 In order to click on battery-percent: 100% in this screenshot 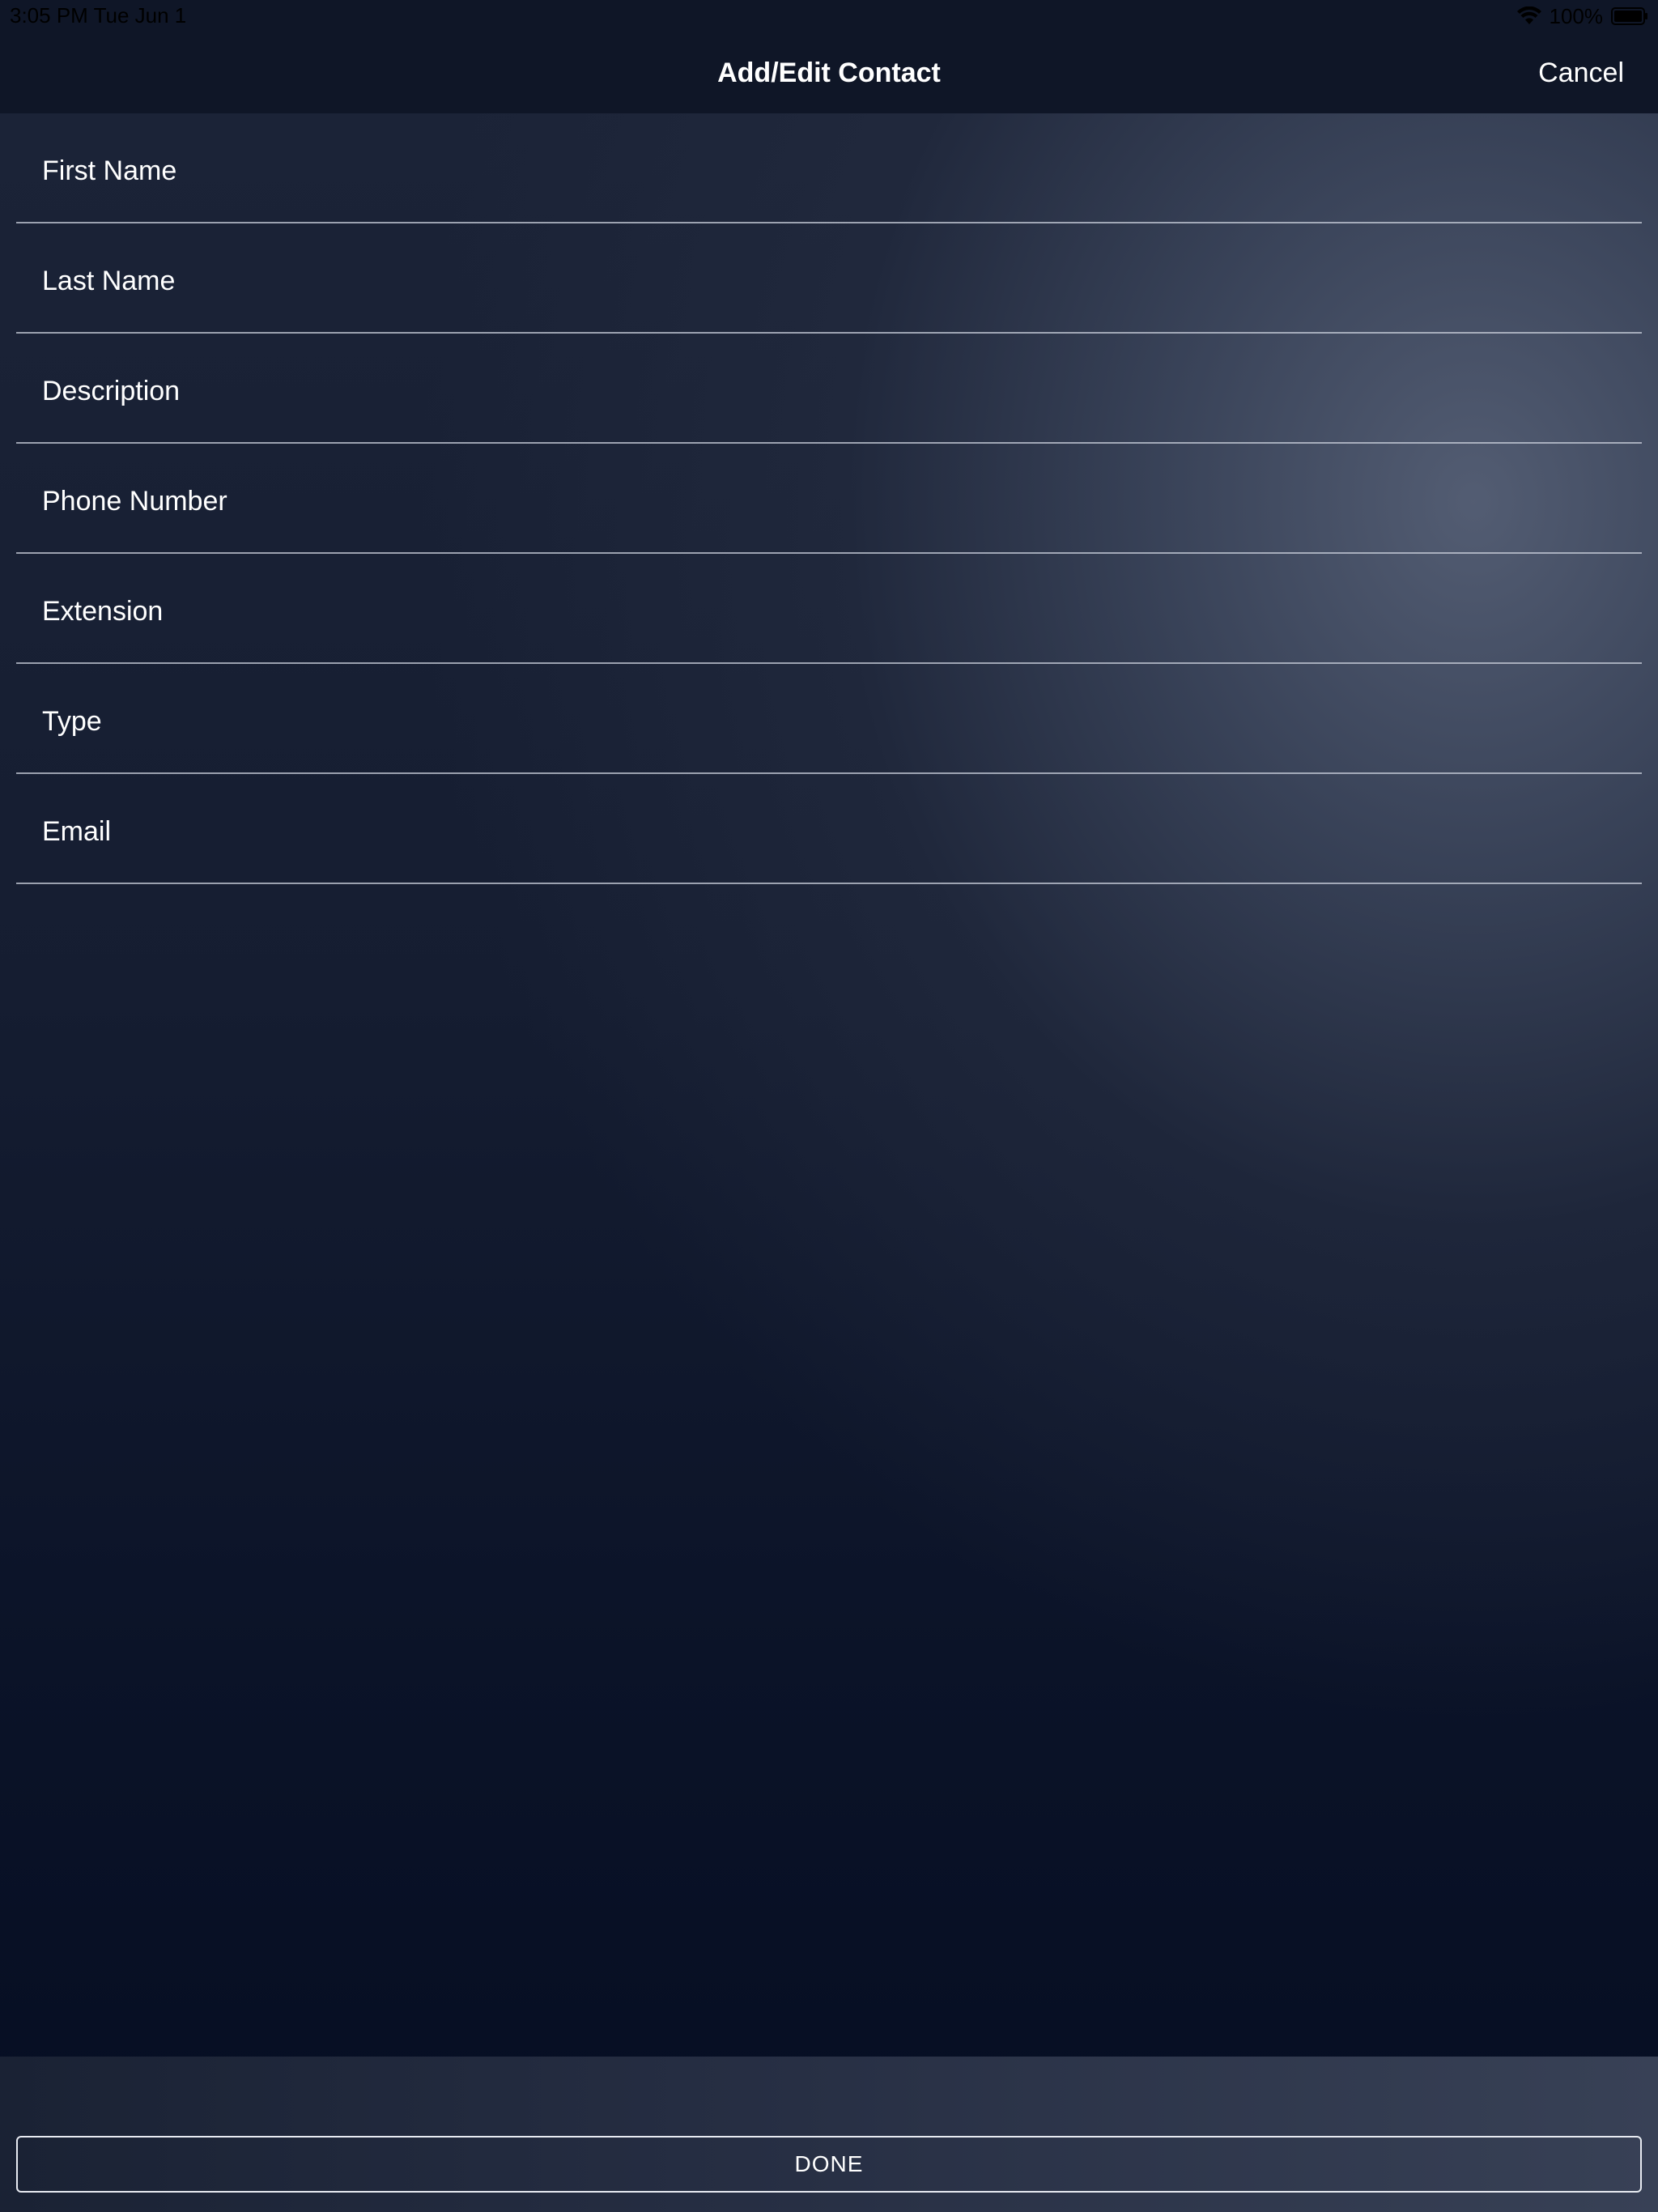, I will do `click(1576, 16)`.